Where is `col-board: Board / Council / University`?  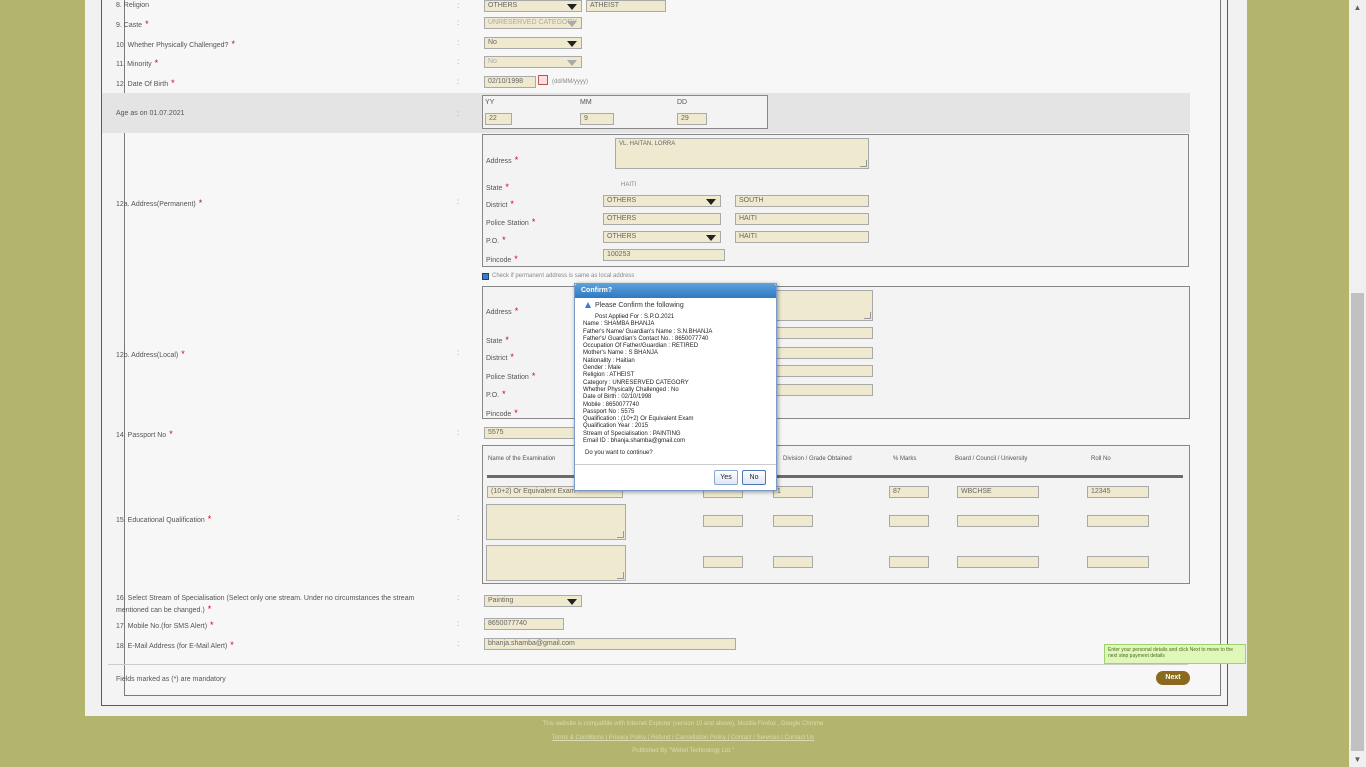 col-board: Board / Council / University is located at coordinates (991, 459).